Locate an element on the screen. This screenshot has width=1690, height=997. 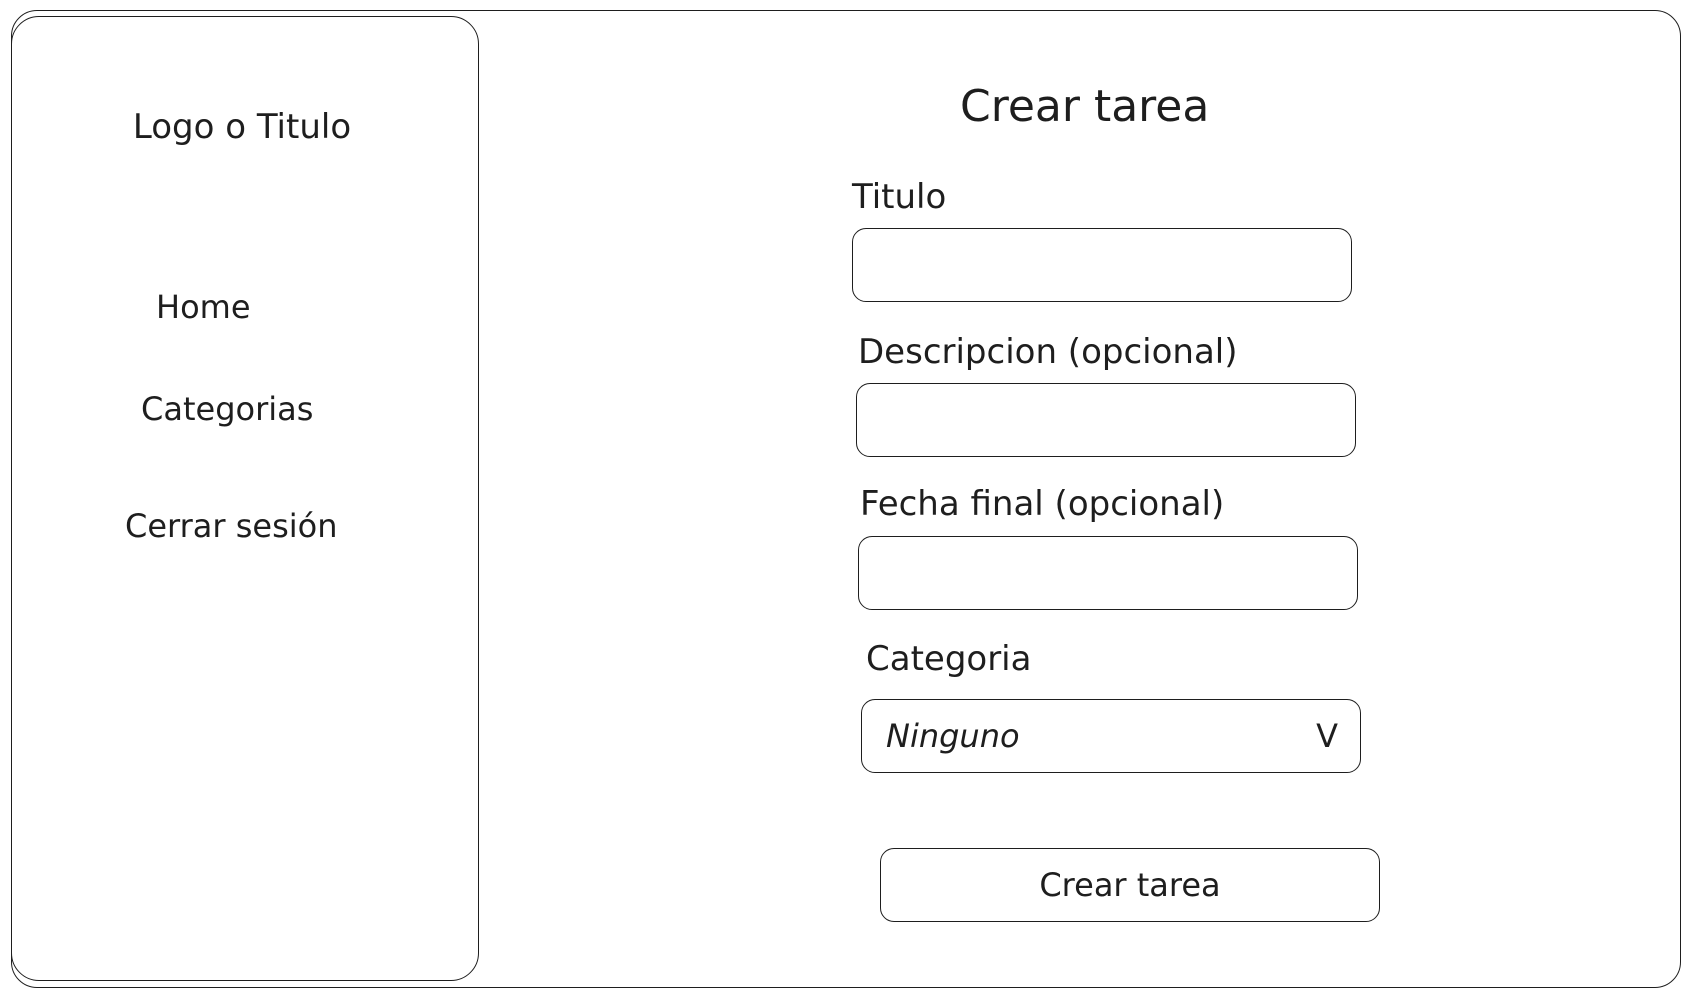
titulo-input is located at coordinates (1102, 265).